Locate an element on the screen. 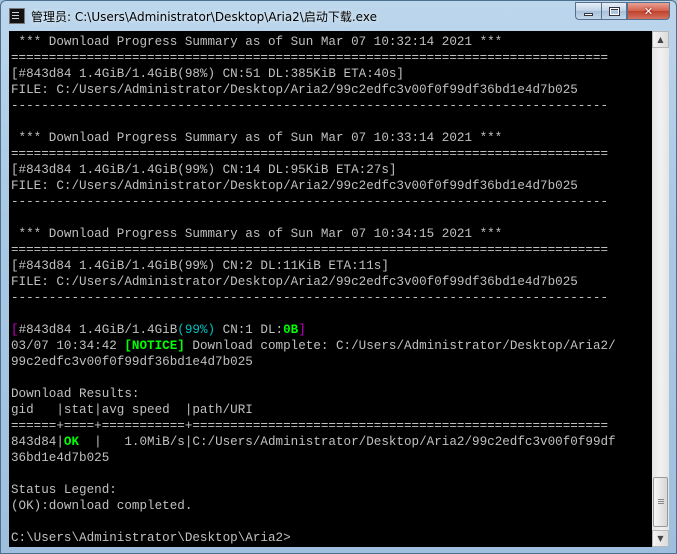 Image resolution: width=677 pixels, height=554 pixels. notice-time: 03/07 10:34:42 is located at coordinates (68, 346).